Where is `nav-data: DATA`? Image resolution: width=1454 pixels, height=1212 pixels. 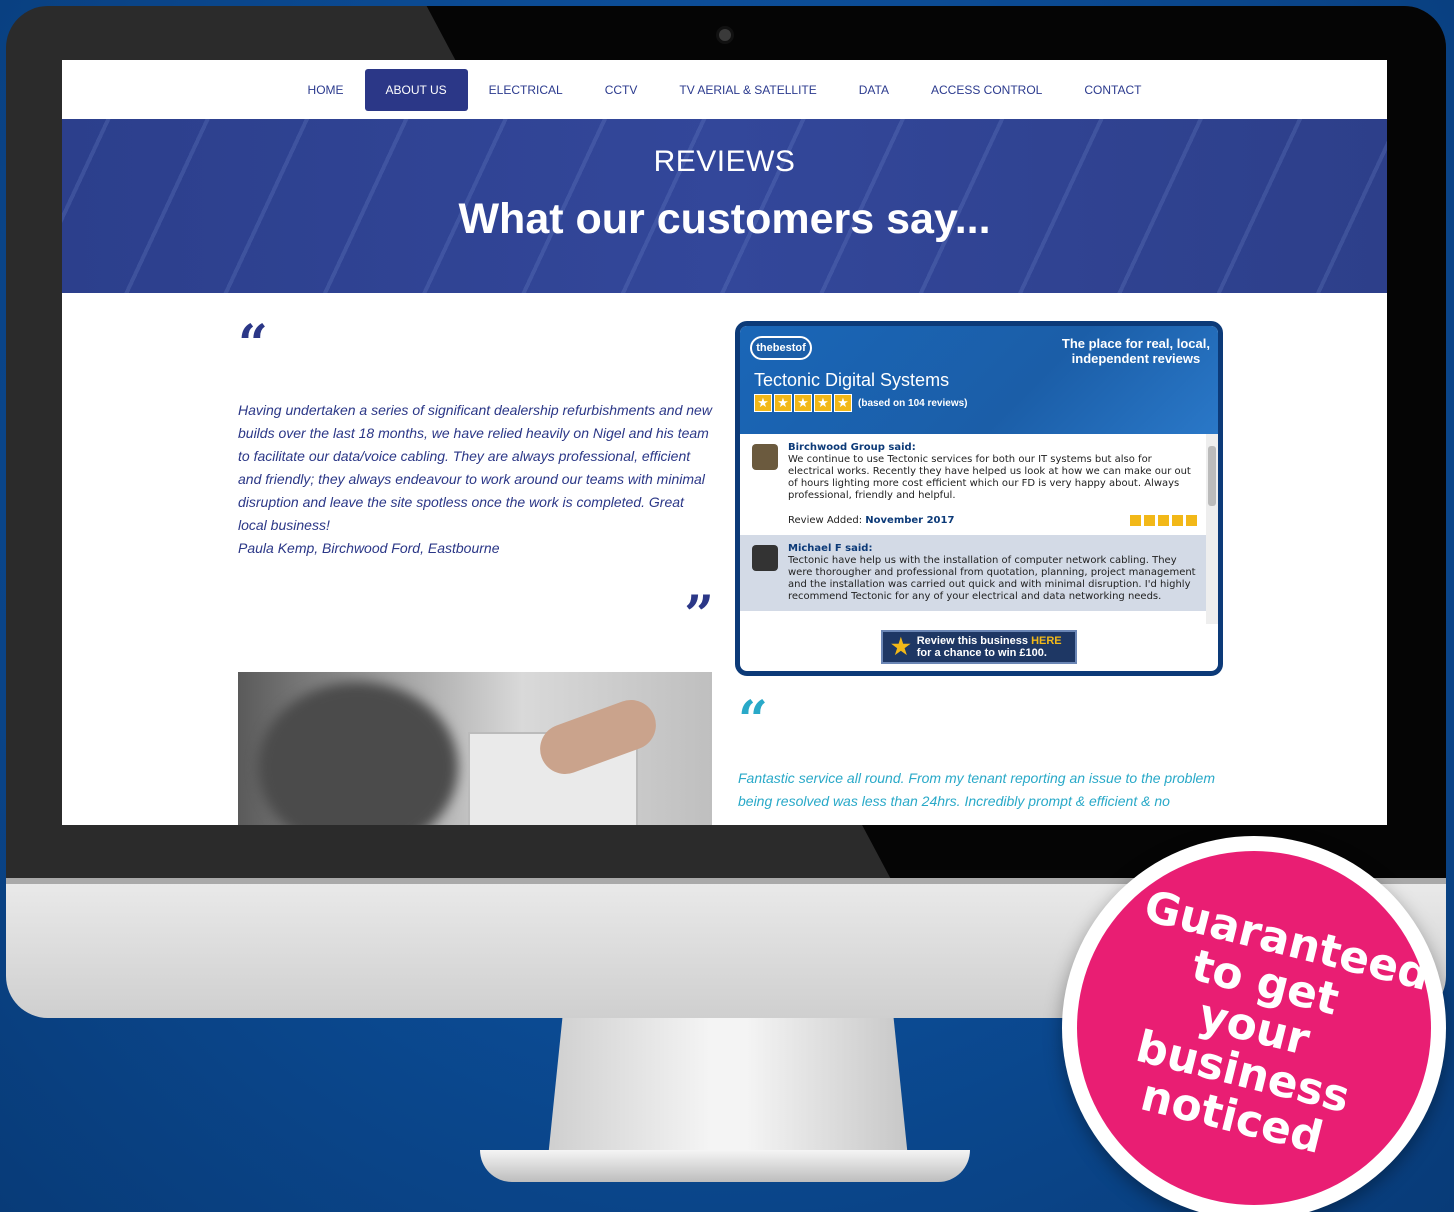 nav-data: DATA is located at coordinates (874, 90).